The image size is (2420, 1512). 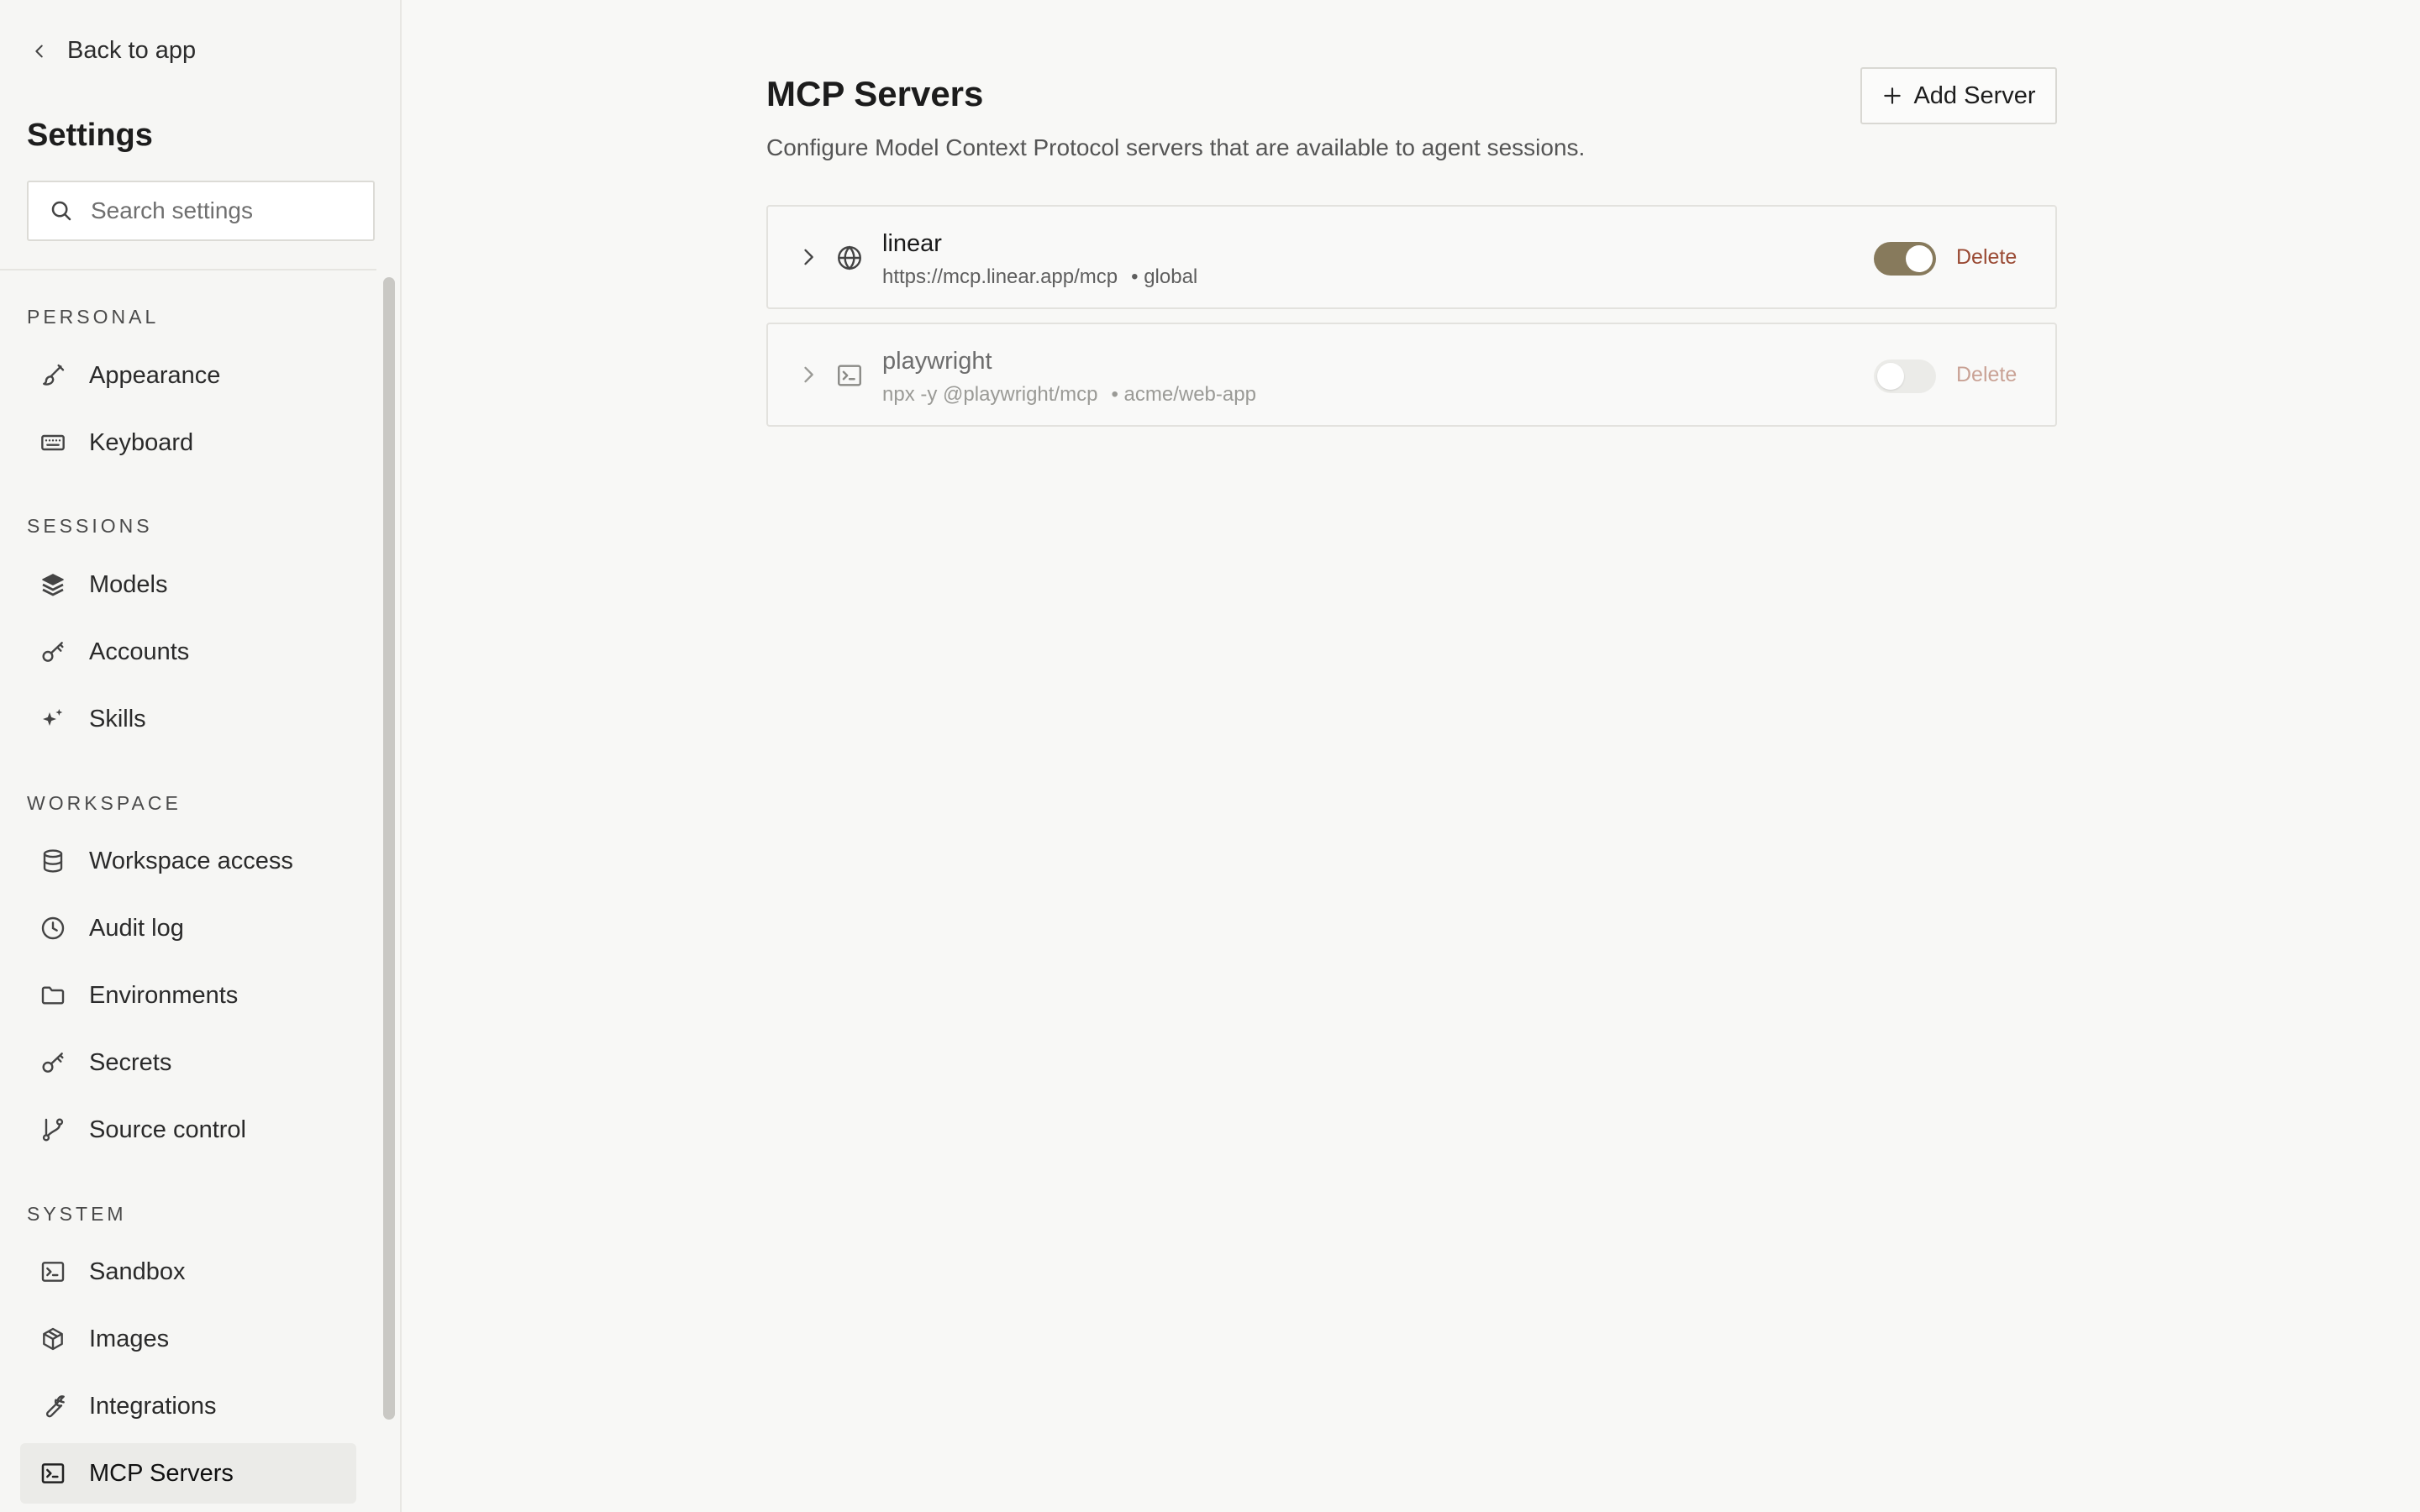 I want to click on sidebar-item-label: Accounts, so click(x=139, y=651).